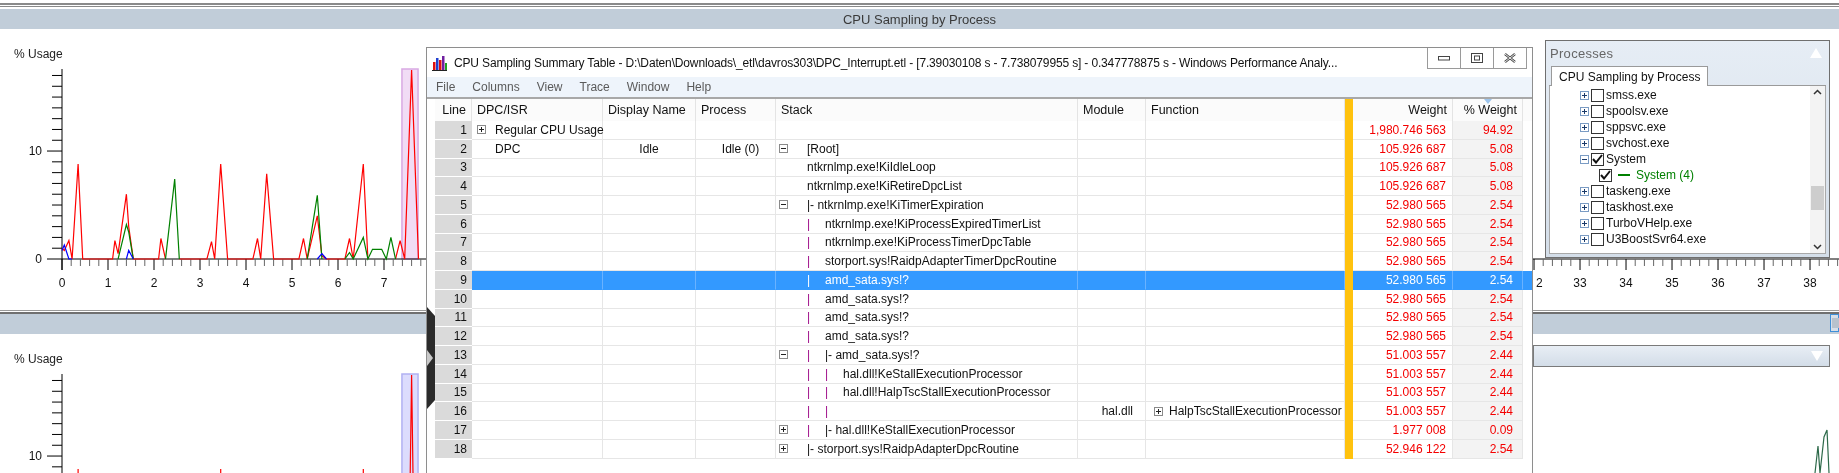 The height and width of the screenshot is (473, 1839). Describe the element at coordinates (1817, 247) in the screenshot. I see `scroll-down-icon` at that location.